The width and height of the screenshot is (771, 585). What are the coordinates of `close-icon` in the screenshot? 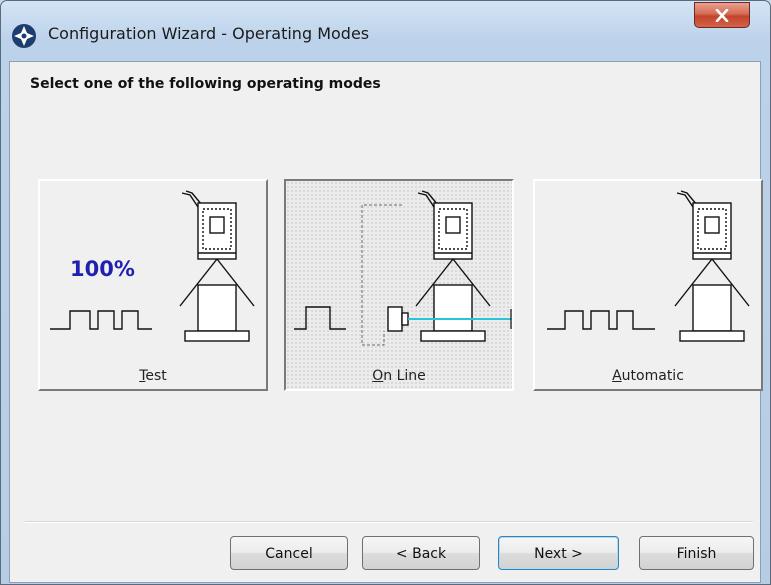 It's located at (722, 15).